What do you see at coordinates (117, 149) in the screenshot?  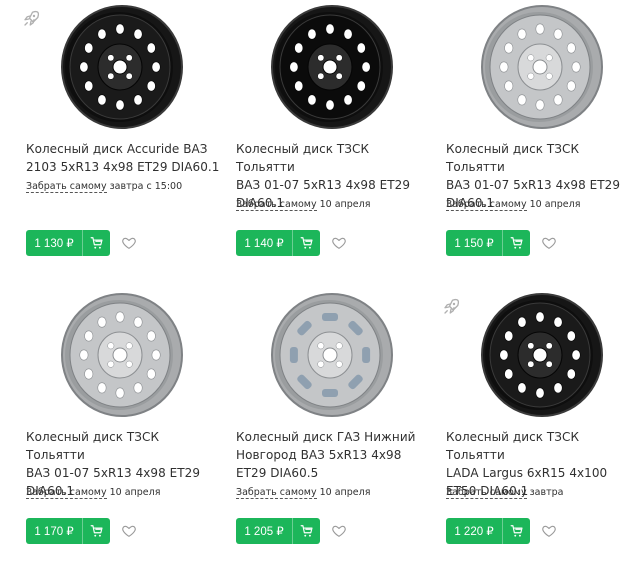 I see `product-title-line: Колесный диск Accuride ВАЗ` at bounding box center [117, 149].